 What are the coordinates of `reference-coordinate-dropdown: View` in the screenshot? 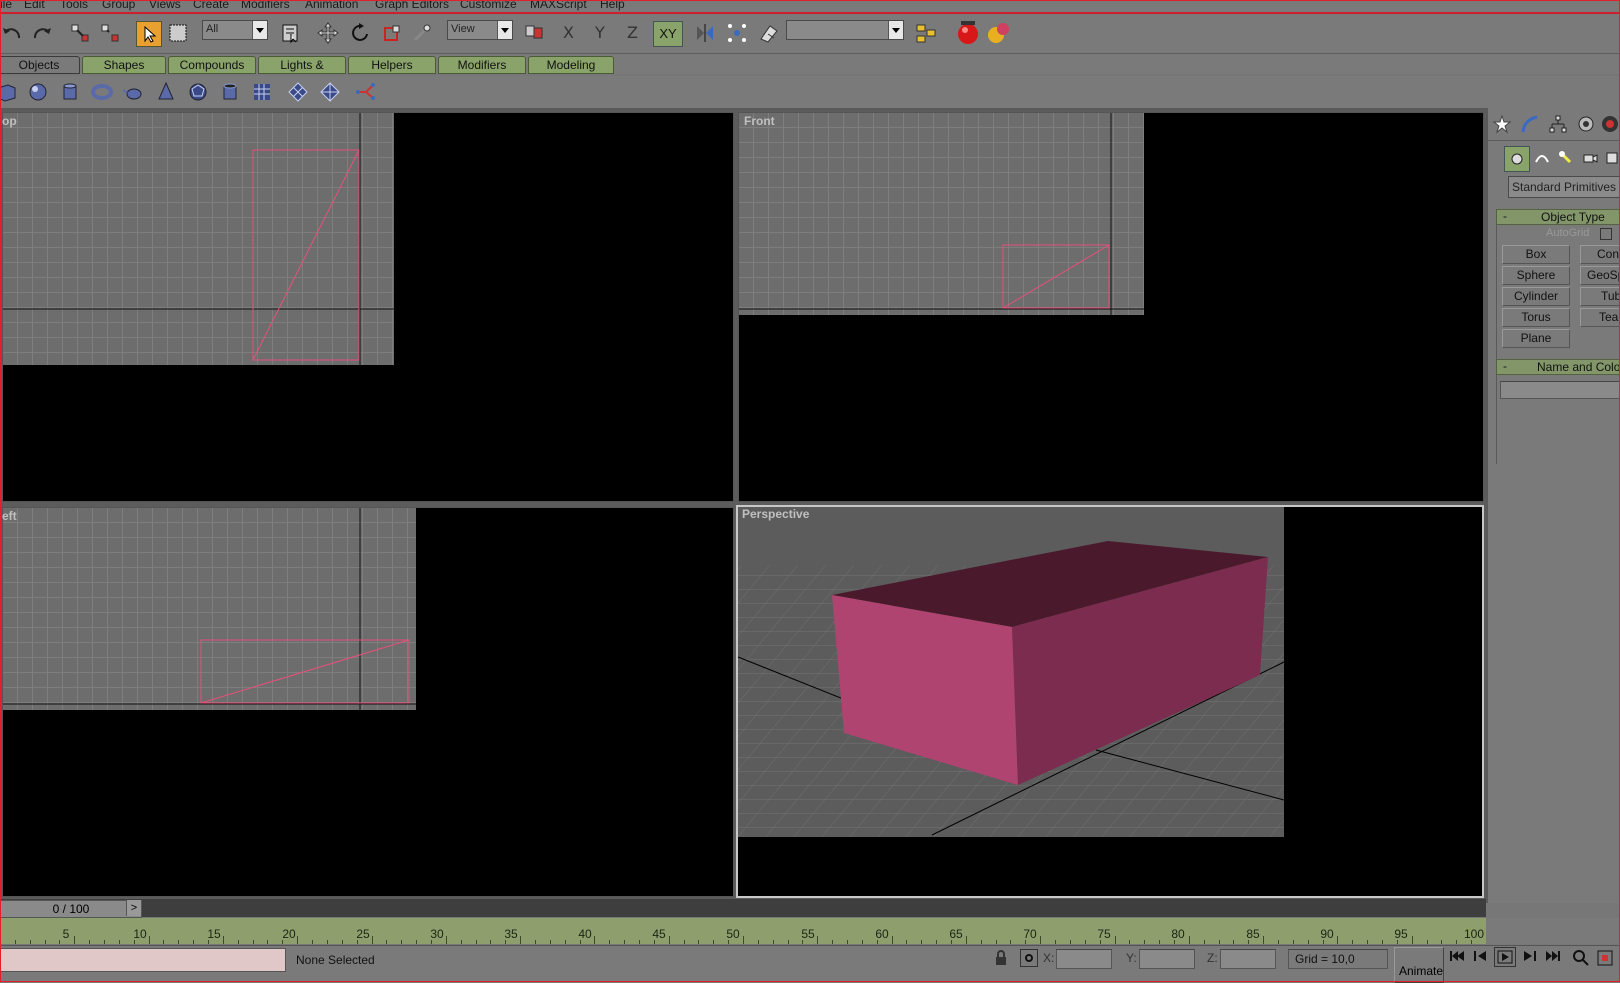 It's located at (480, 30).